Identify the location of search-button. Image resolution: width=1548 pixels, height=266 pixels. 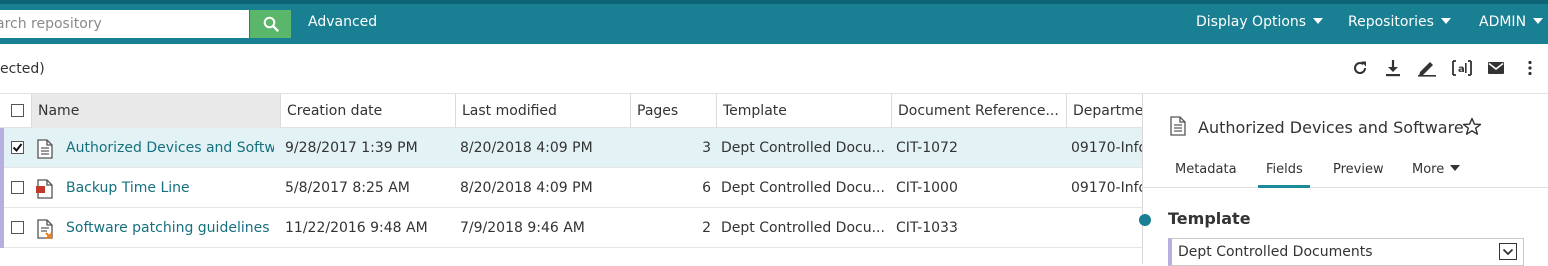
(270, 24).